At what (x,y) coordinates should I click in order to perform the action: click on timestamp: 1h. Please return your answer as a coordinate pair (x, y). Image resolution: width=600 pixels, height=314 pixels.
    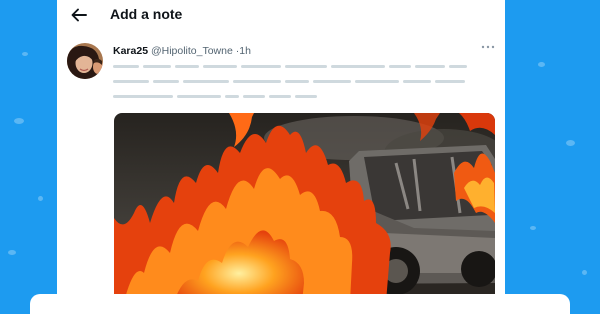
    Looking at the image, I should click on (245, 51).